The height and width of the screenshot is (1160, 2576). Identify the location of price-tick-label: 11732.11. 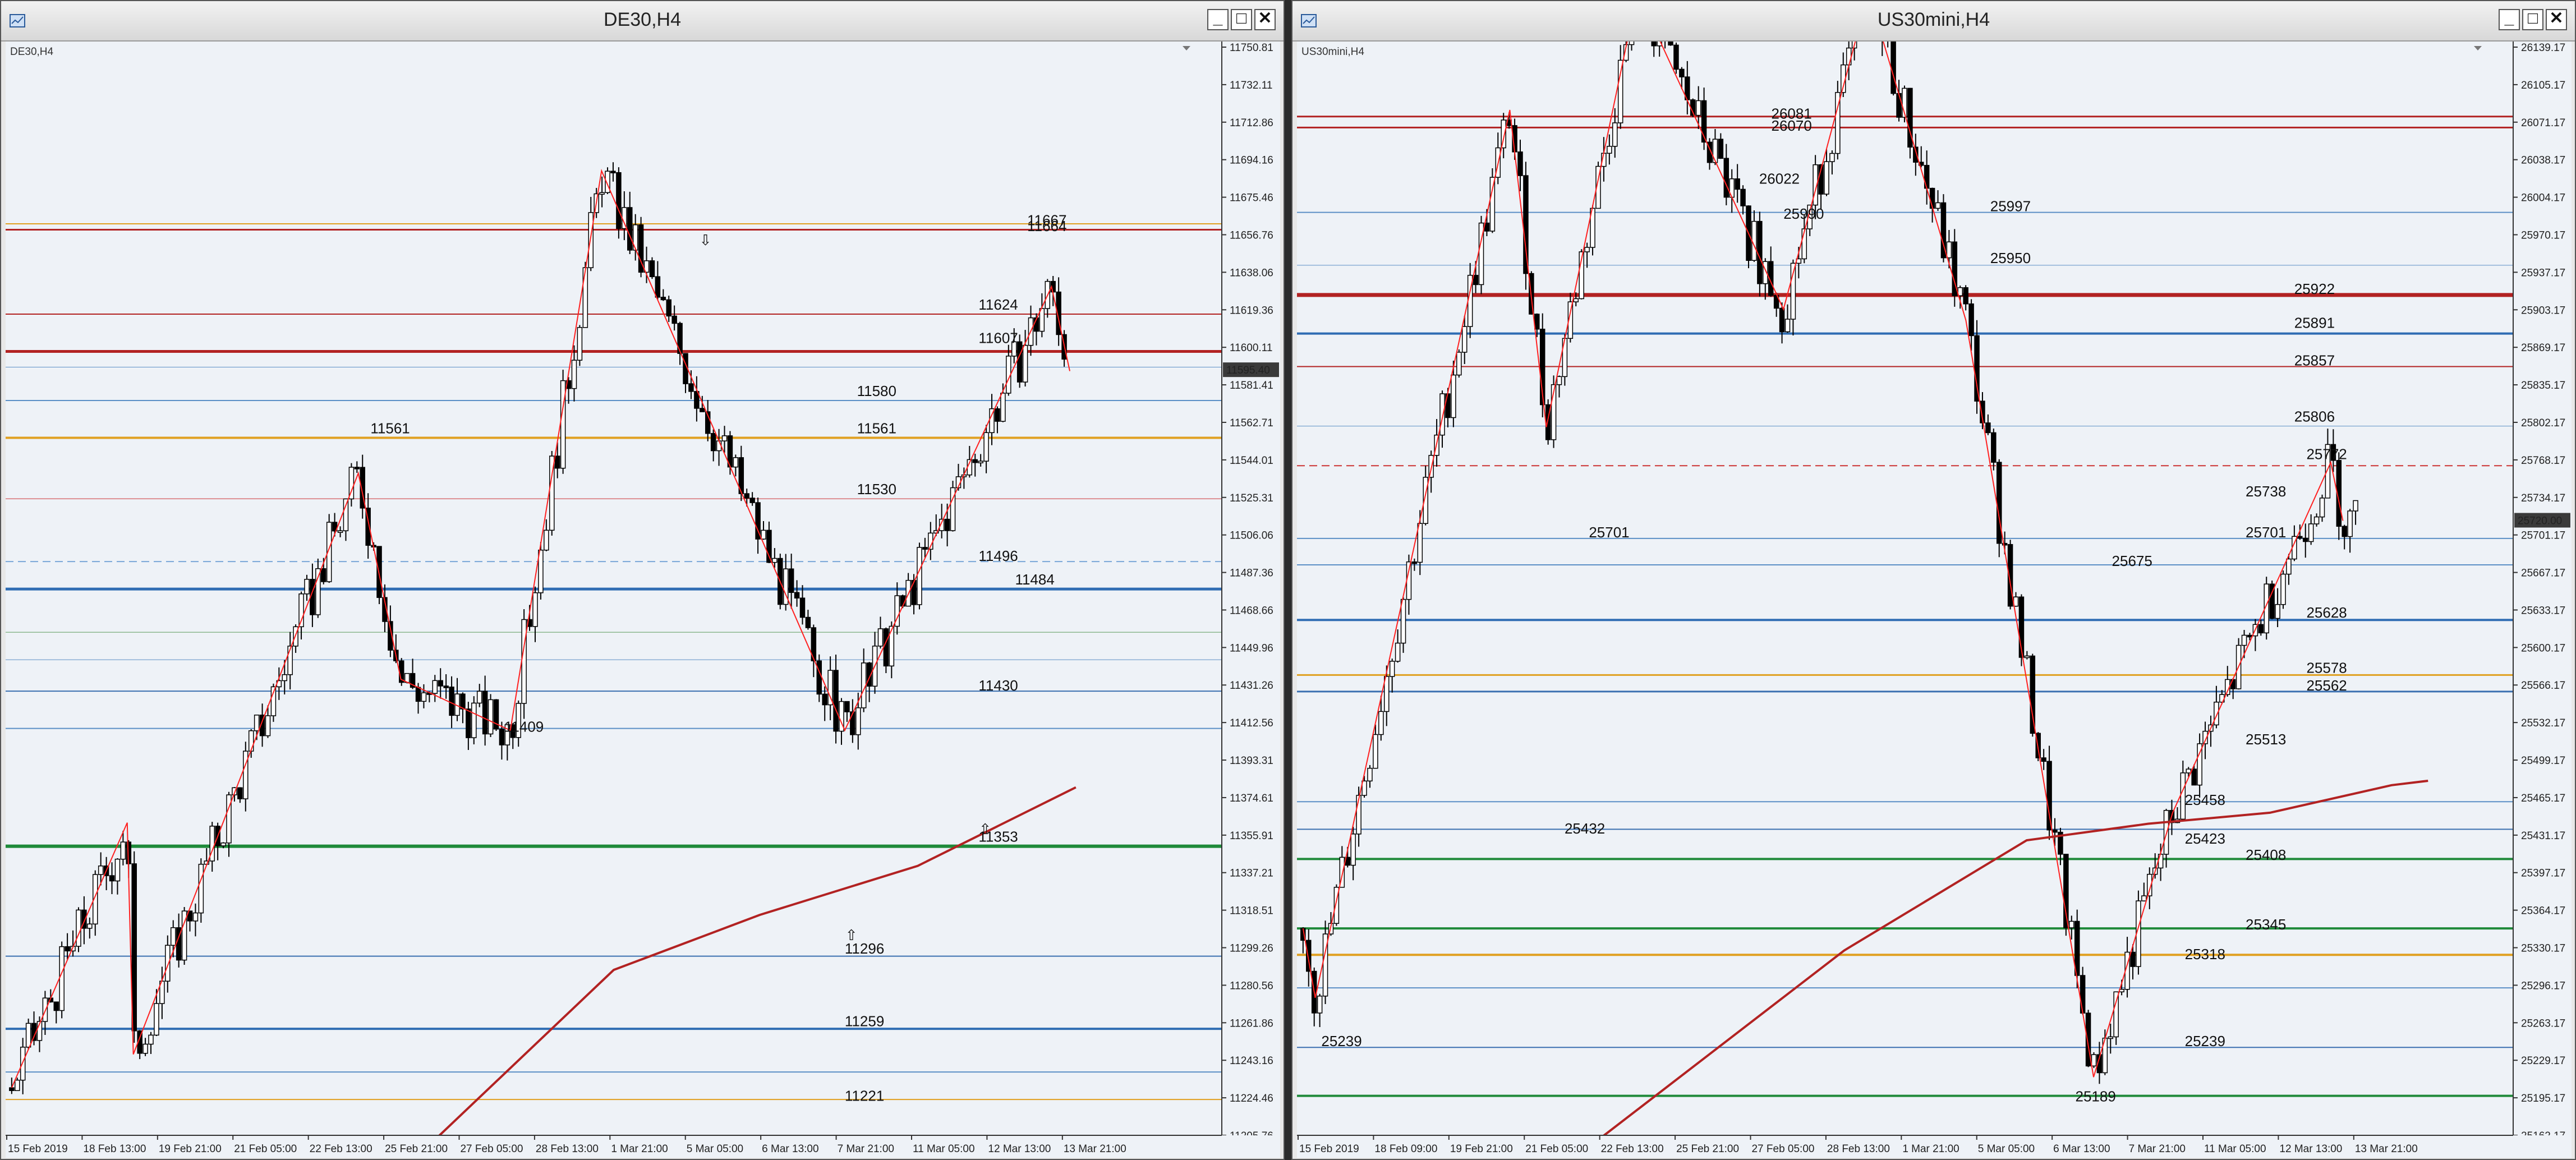
(1251, 85).